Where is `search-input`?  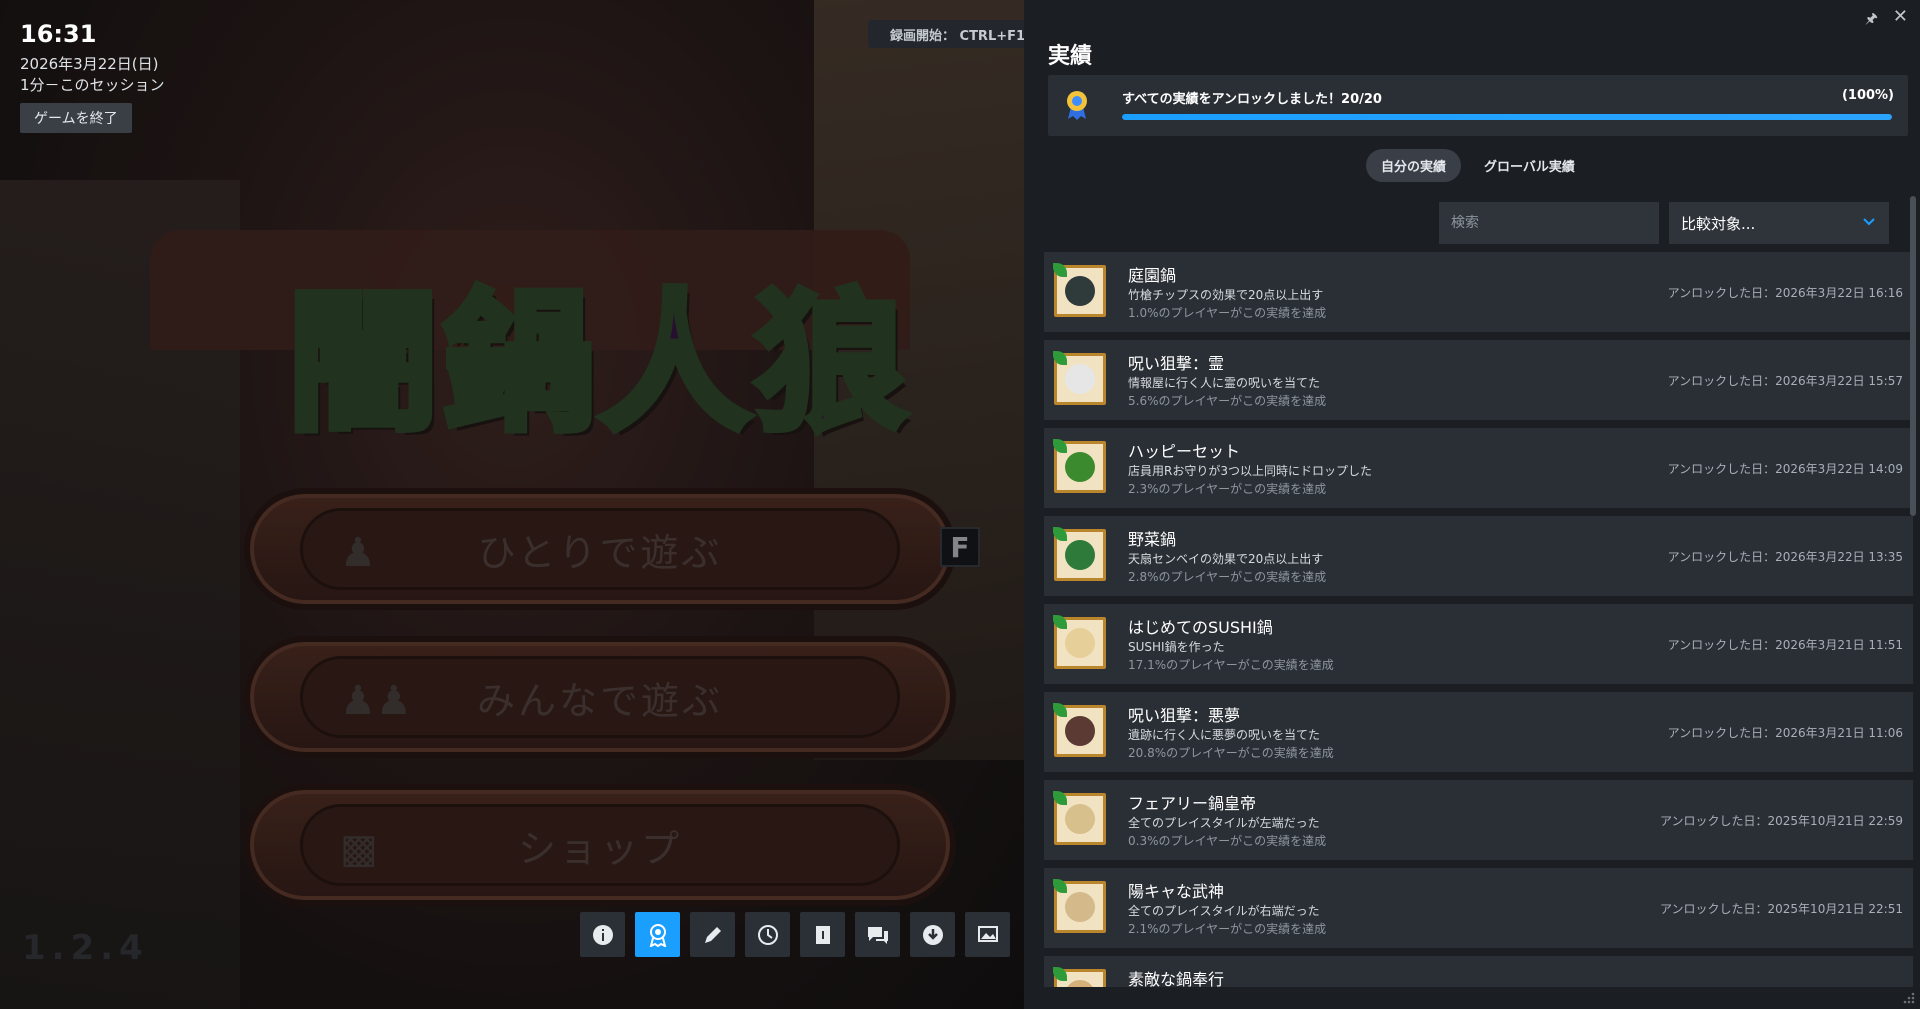
search-input is located at coordinates (1549, 223).